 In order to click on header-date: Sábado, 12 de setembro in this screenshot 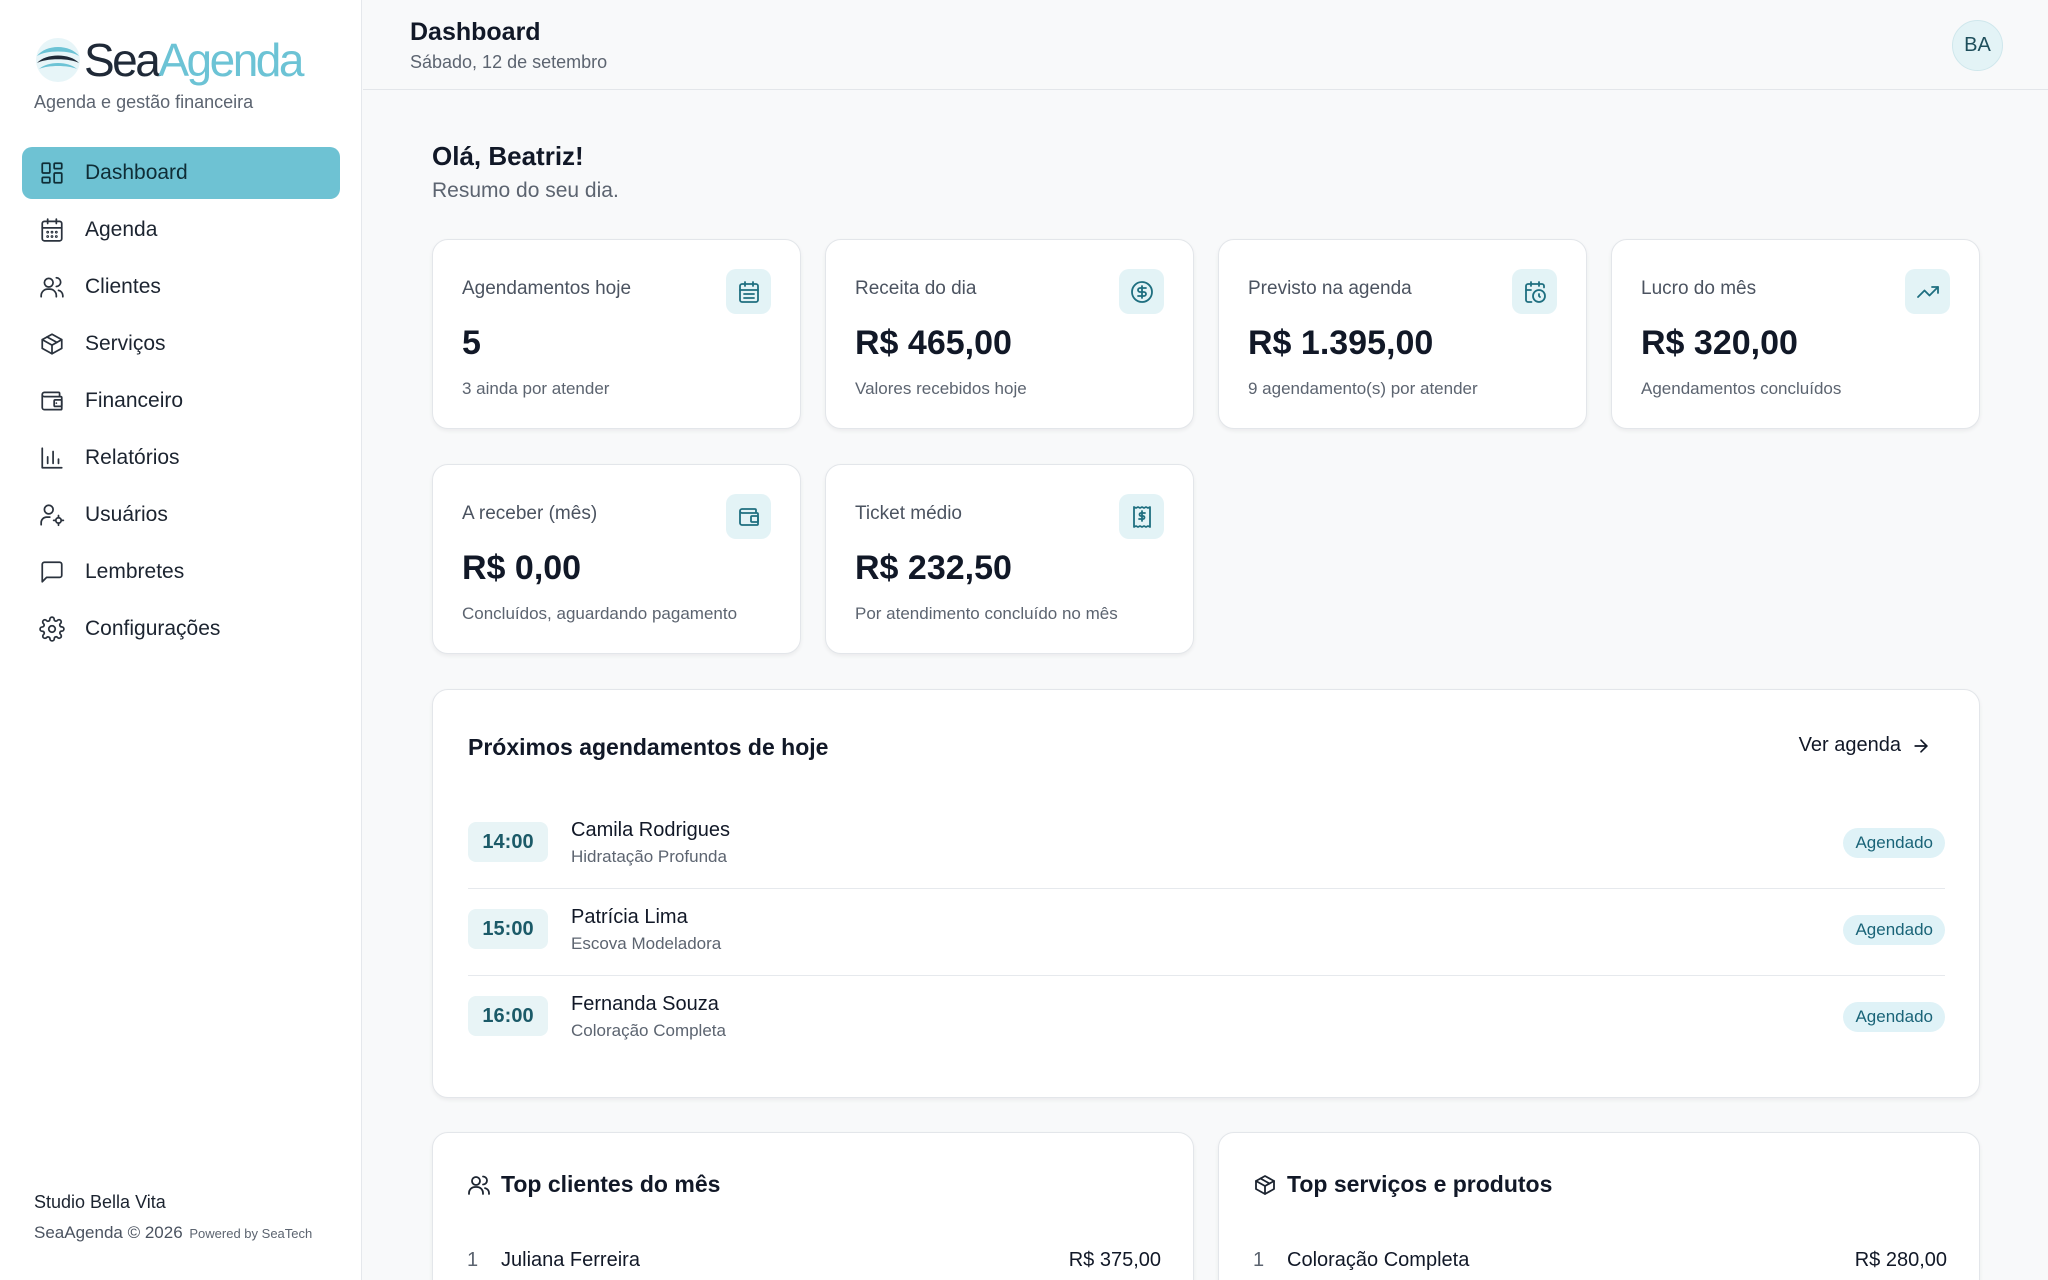, I will do `click(509, 62)`.